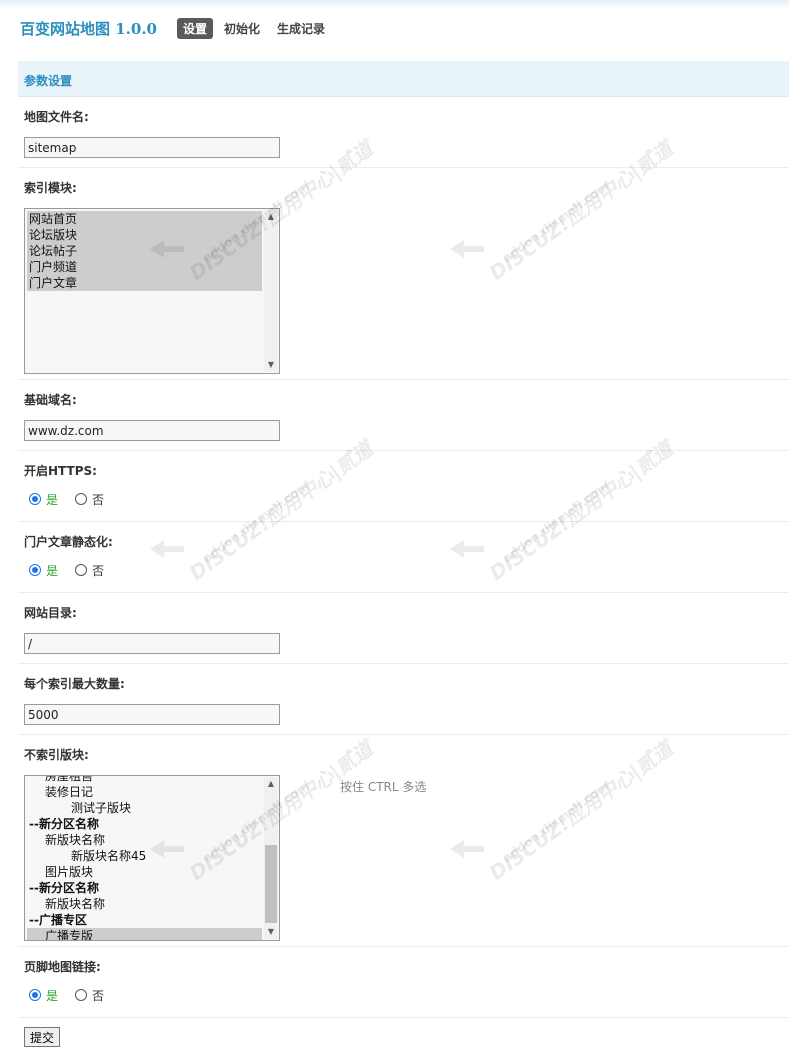  I want to click on footer-link-yes-label: 是, so click(52, 995).